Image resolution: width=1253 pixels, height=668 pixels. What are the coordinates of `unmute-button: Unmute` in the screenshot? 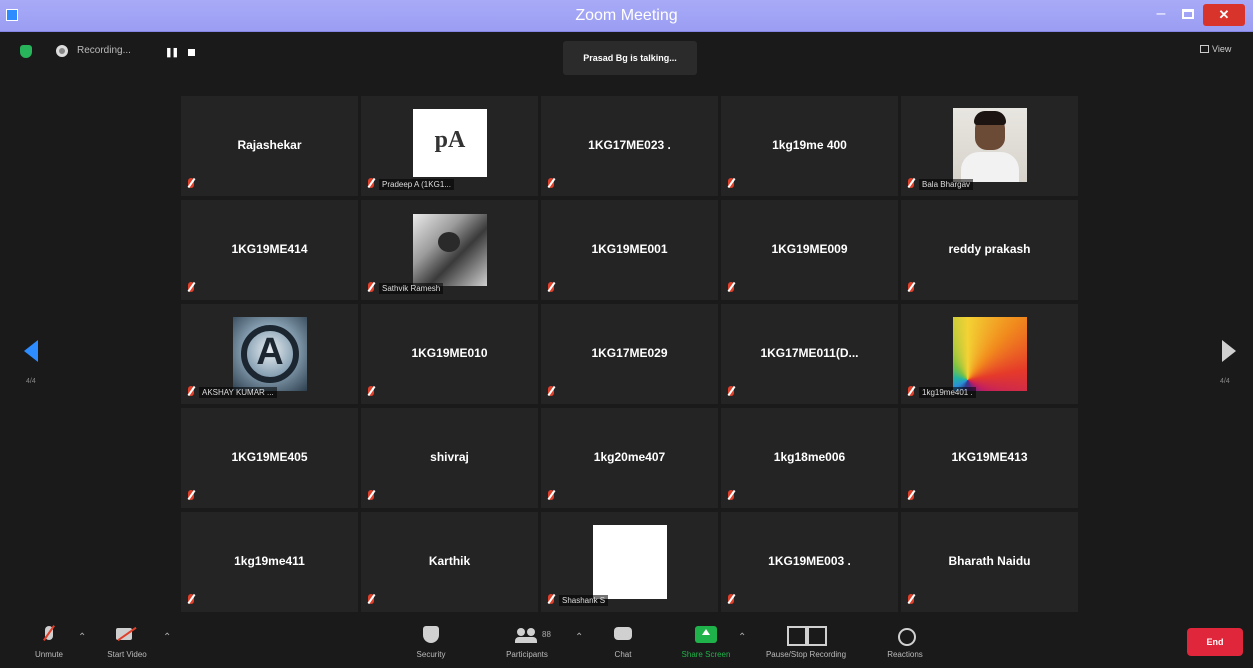 It's located at (49, 640).